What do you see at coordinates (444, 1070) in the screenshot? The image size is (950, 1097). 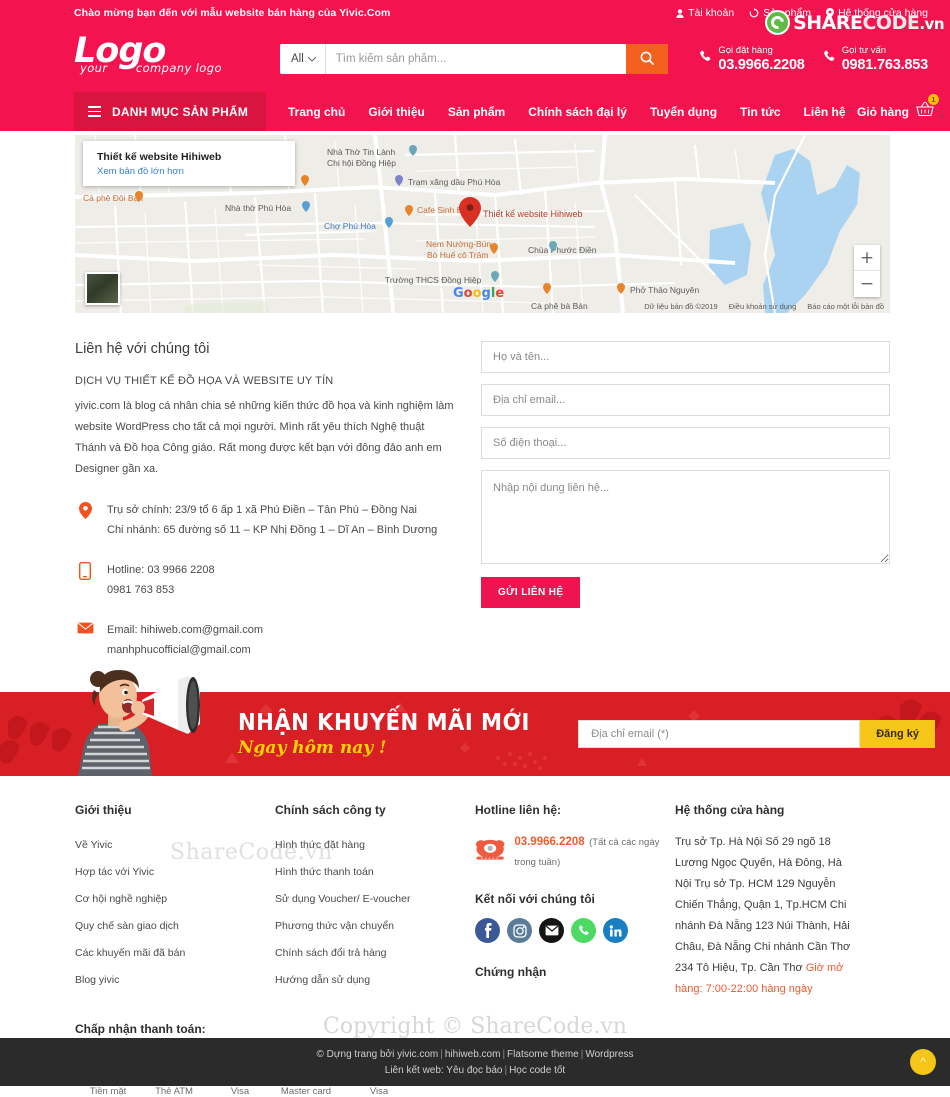 I see `weblink-yeudocbao: Liên kết web: Yêu đọc báo` at bounding box center [444, 1070].